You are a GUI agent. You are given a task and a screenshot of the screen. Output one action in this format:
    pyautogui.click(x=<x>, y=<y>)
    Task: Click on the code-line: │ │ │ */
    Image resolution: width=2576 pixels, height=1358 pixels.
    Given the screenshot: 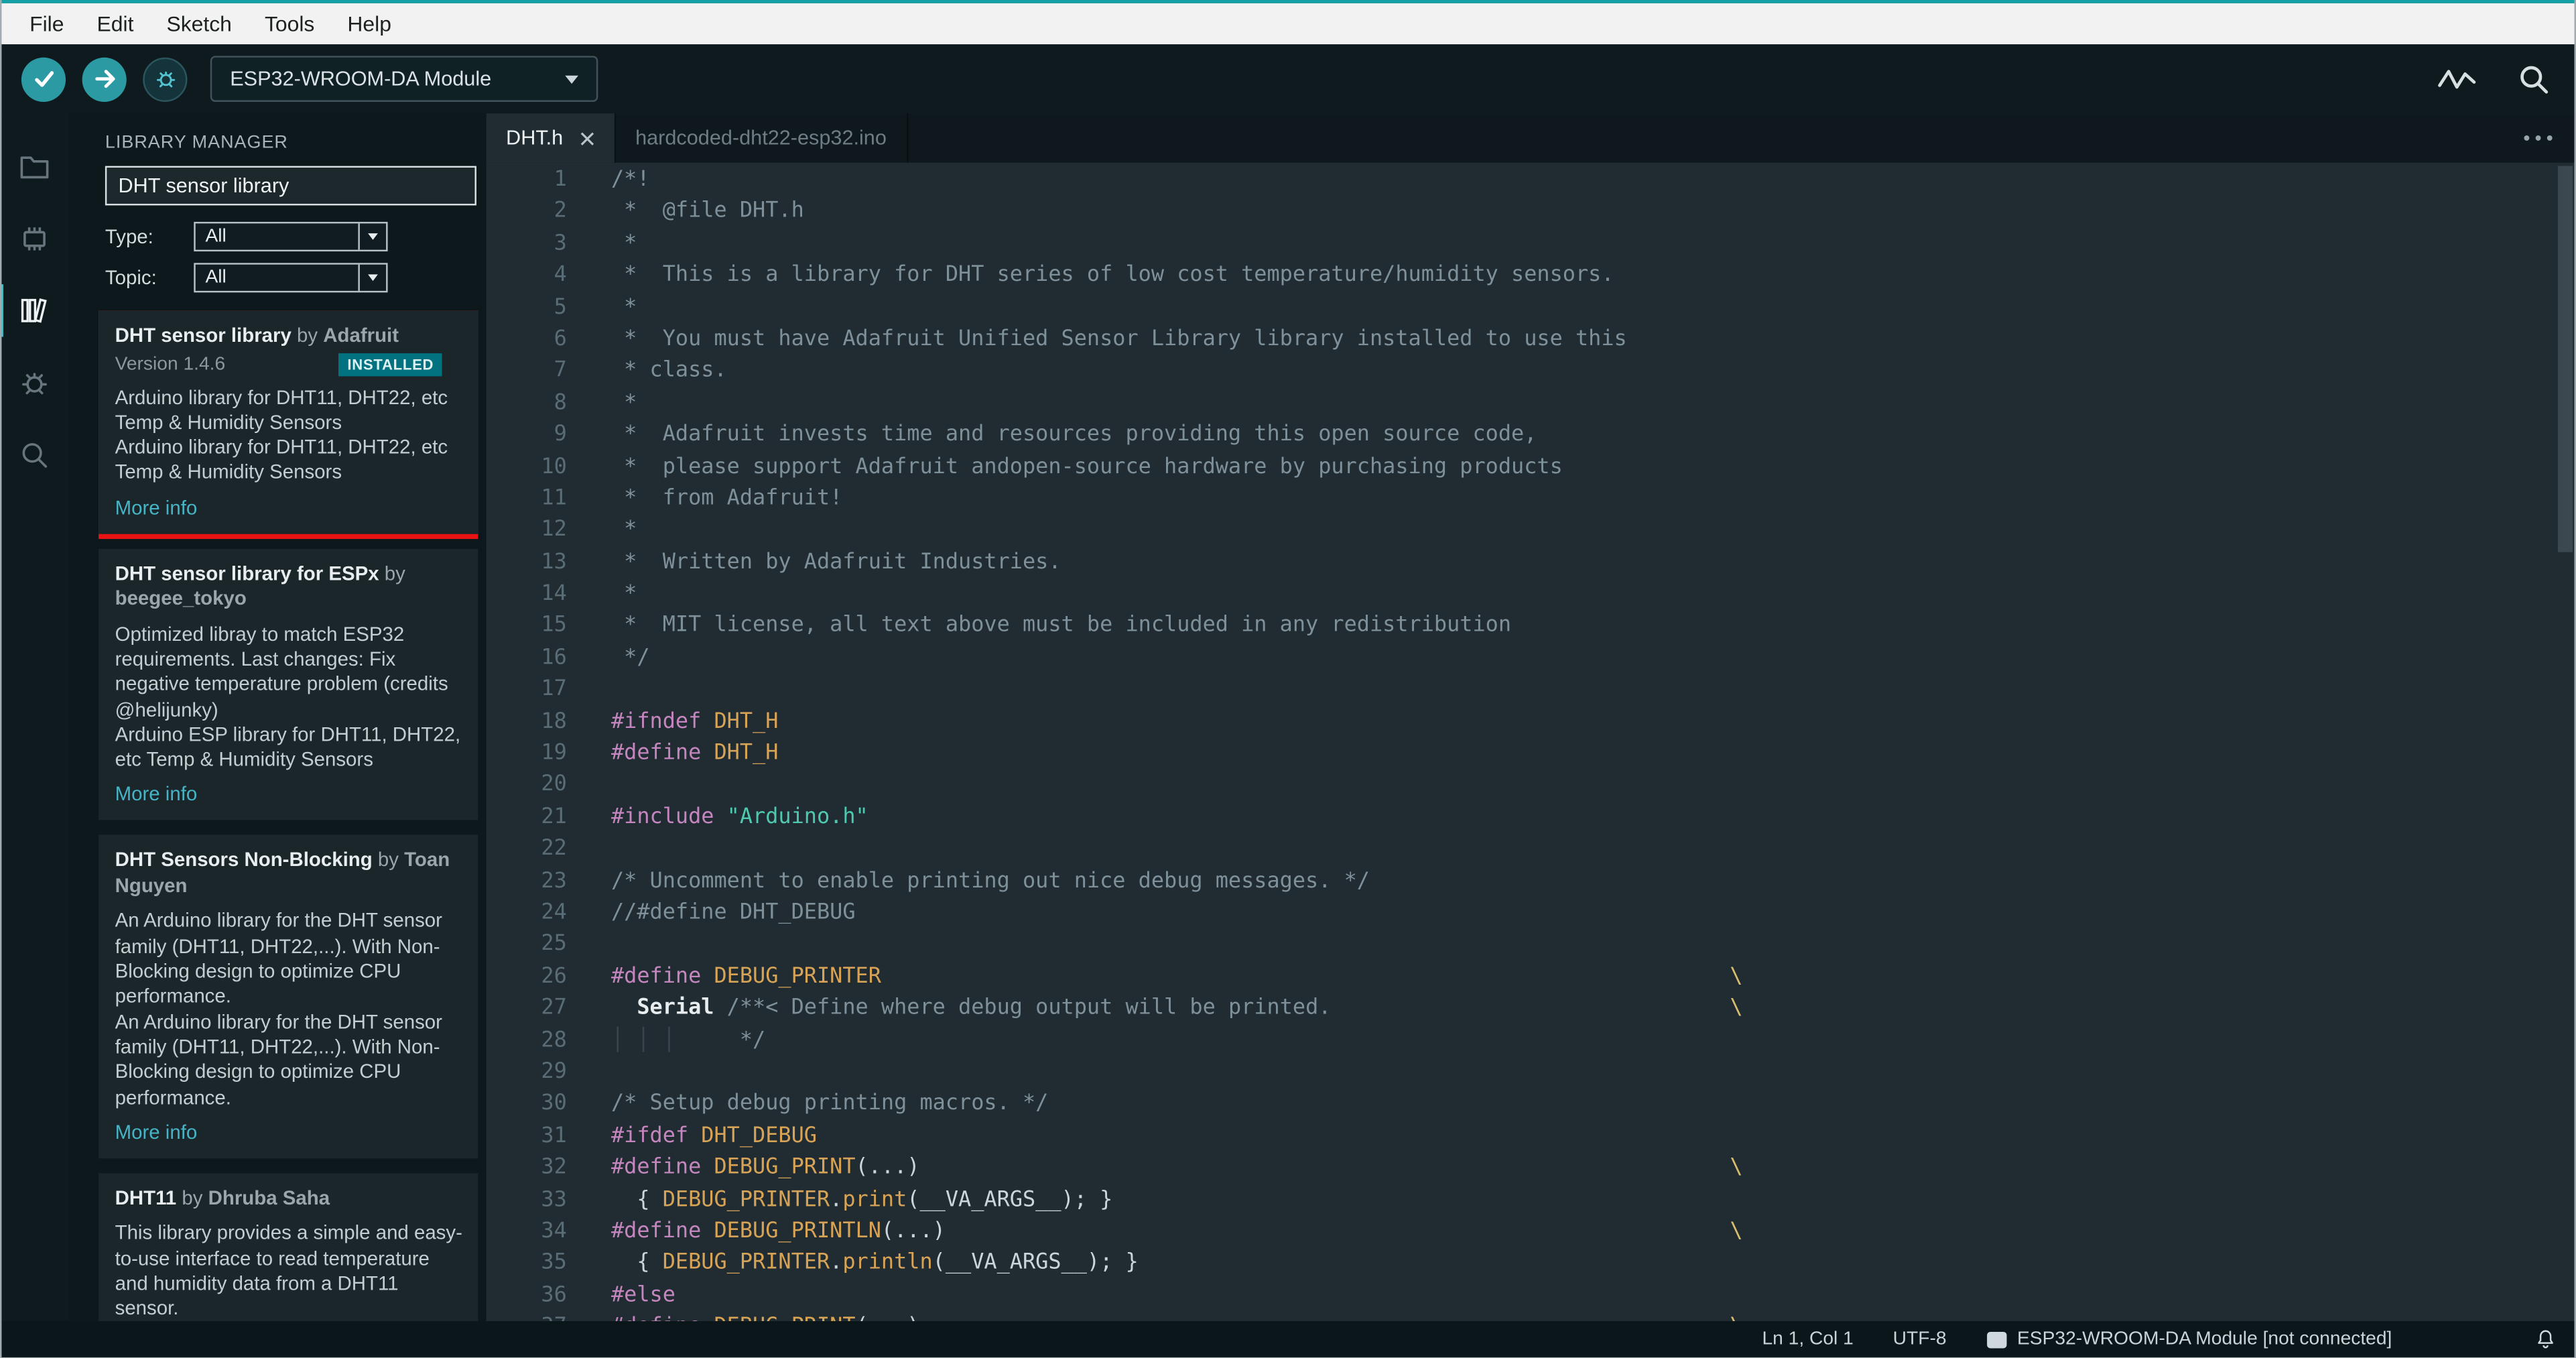 What is the action you would take?
    pyautogui.click(x=1593, y=1041)
    